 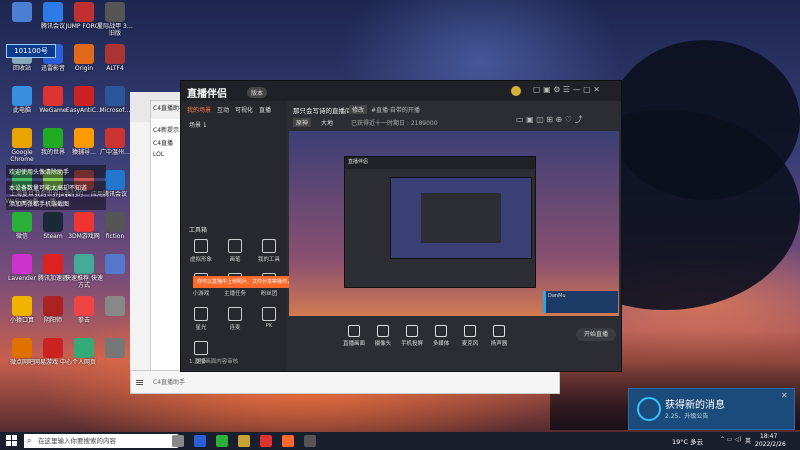 I want to click on bottom-tool: 扬声器, so click(x=499, y=336).